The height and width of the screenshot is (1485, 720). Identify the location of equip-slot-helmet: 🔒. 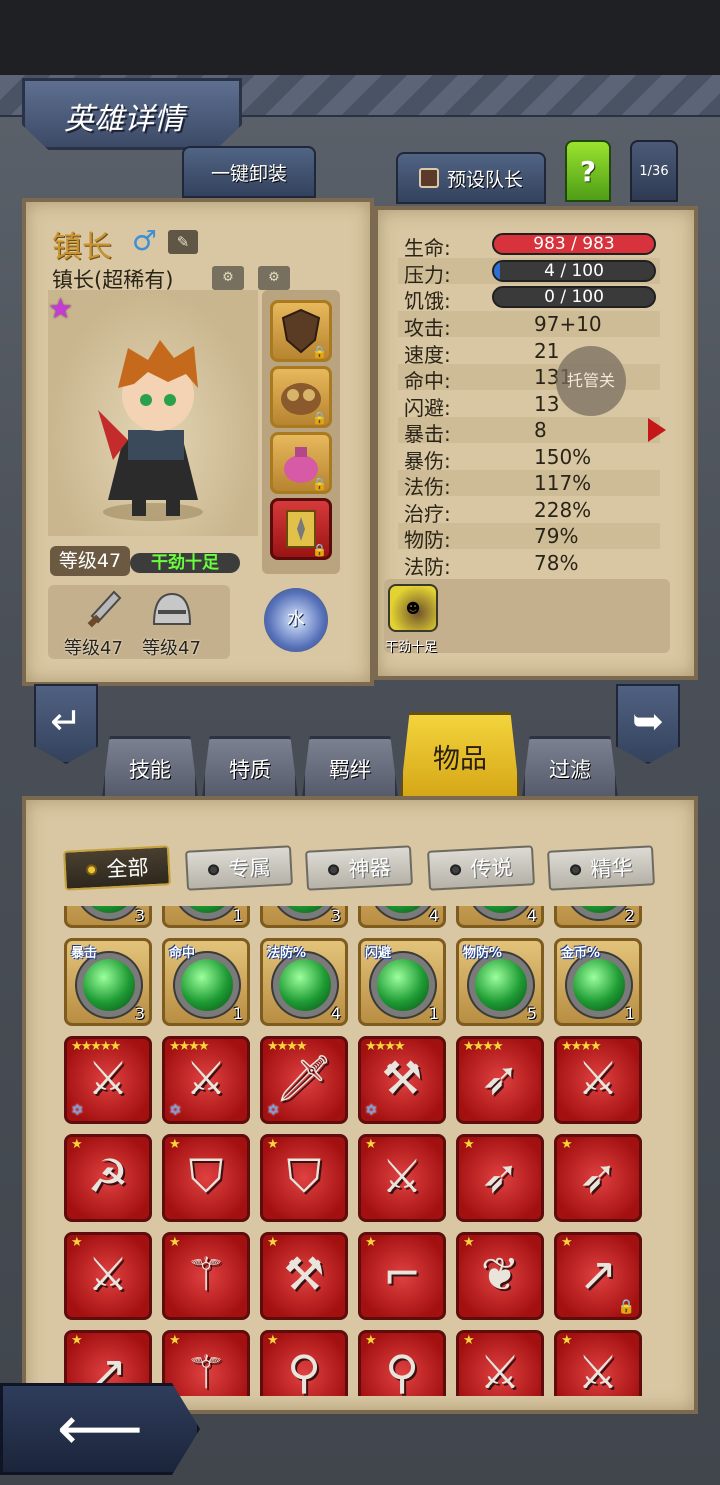
(301, 397).